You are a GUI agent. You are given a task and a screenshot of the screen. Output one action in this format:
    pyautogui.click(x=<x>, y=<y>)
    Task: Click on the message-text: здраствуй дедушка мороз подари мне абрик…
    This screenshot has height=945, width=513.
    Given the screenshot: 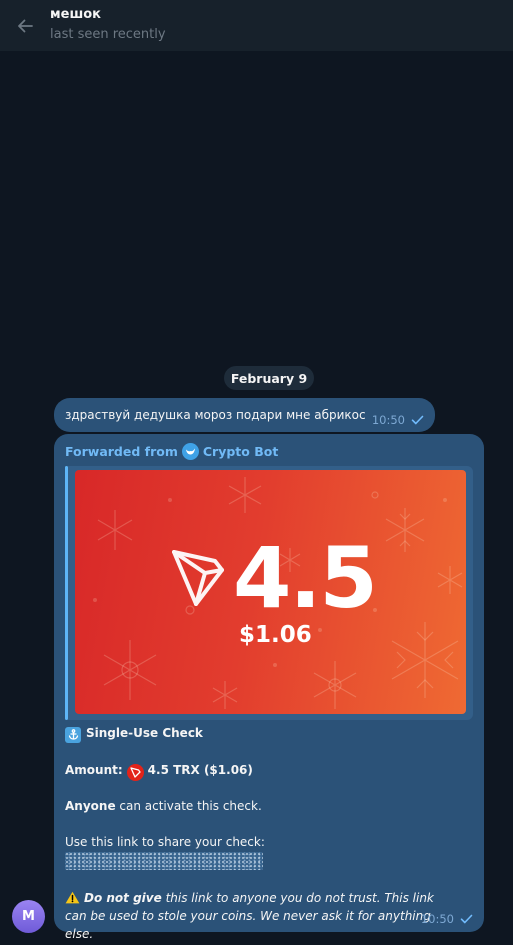 What is the action you would take?
    pyautogui.click(x=215, y=415)
    